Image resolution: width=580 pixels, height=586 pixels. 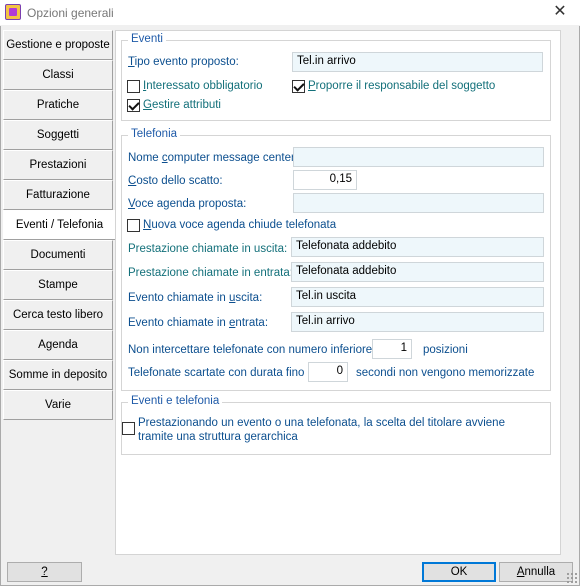 What do you see at coordinates (187, 204) in the screenshot?
I see `voce-agenda-label: Voce agenda proposta:` at bounding box center [187, 204].